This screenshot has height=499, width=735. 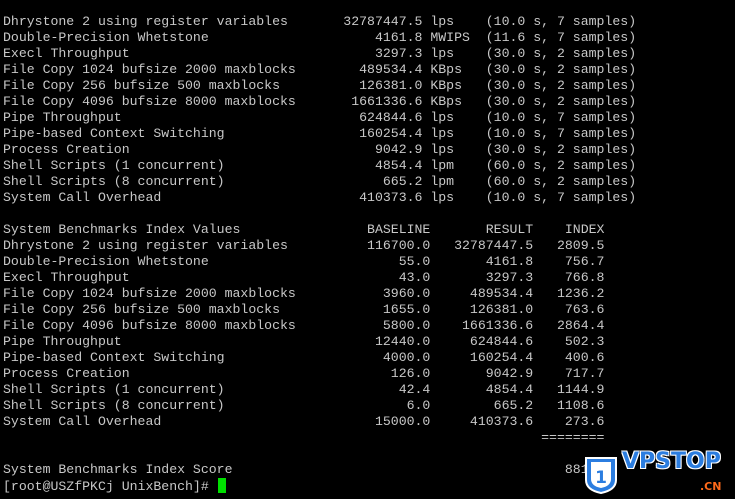 I want to click on badge-number: 1, so click(x=601, y=478).